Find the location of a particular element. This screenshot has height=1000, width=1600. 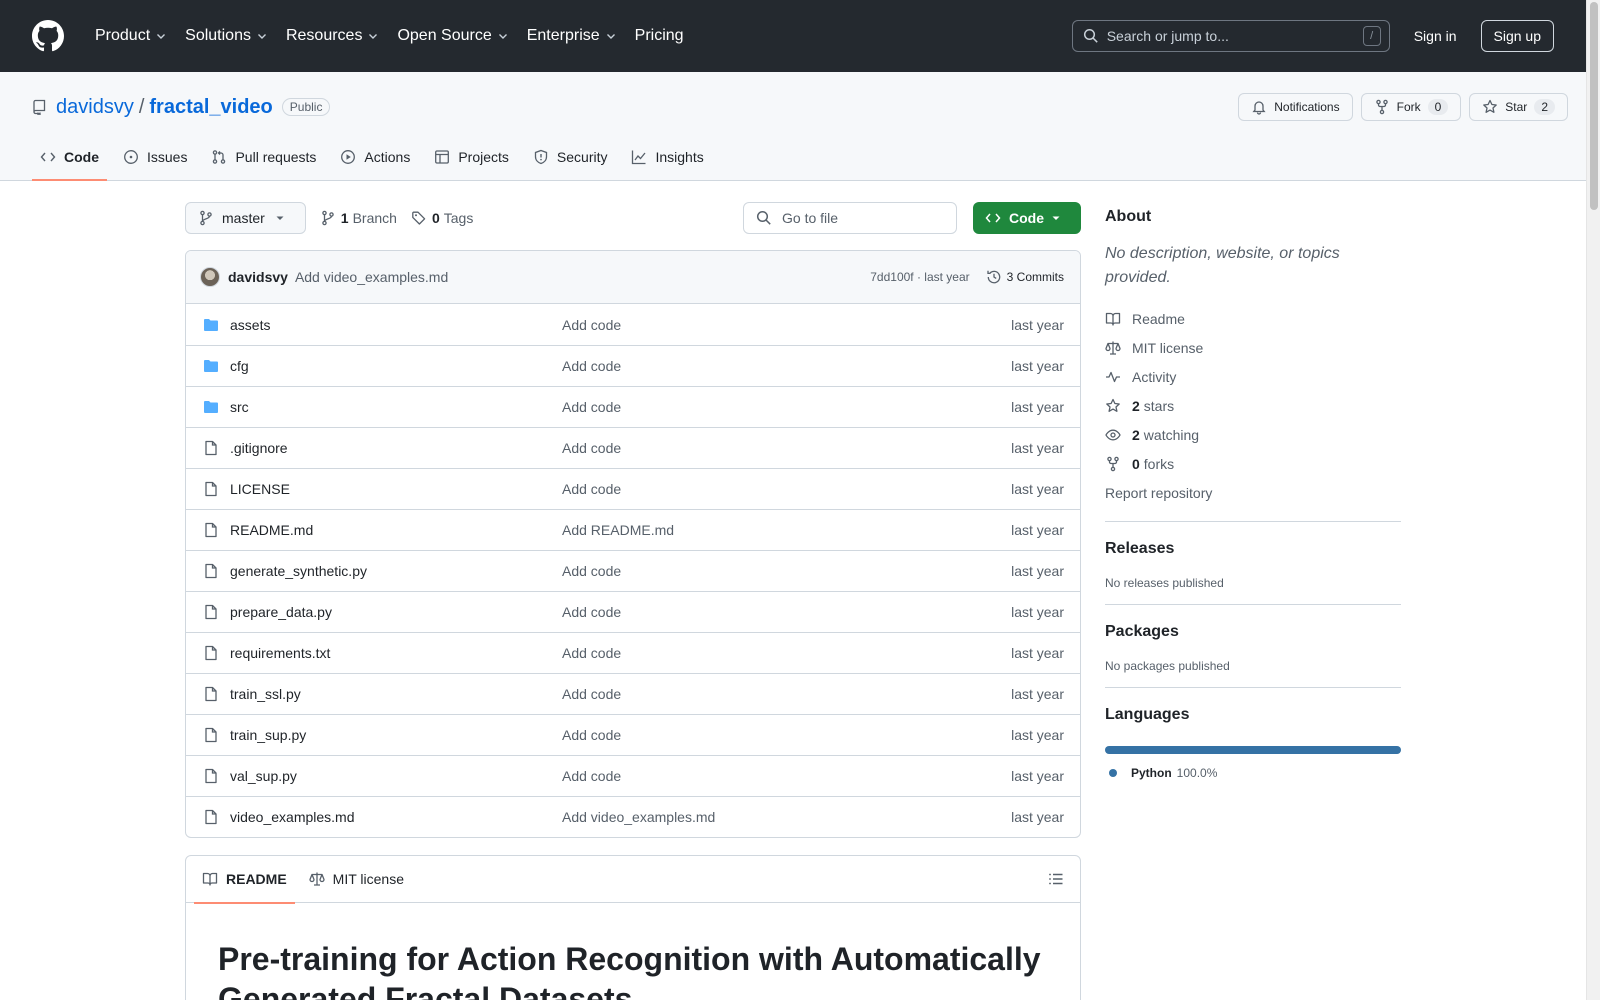

branch-select-button: master is located at coordinates (245, 218).